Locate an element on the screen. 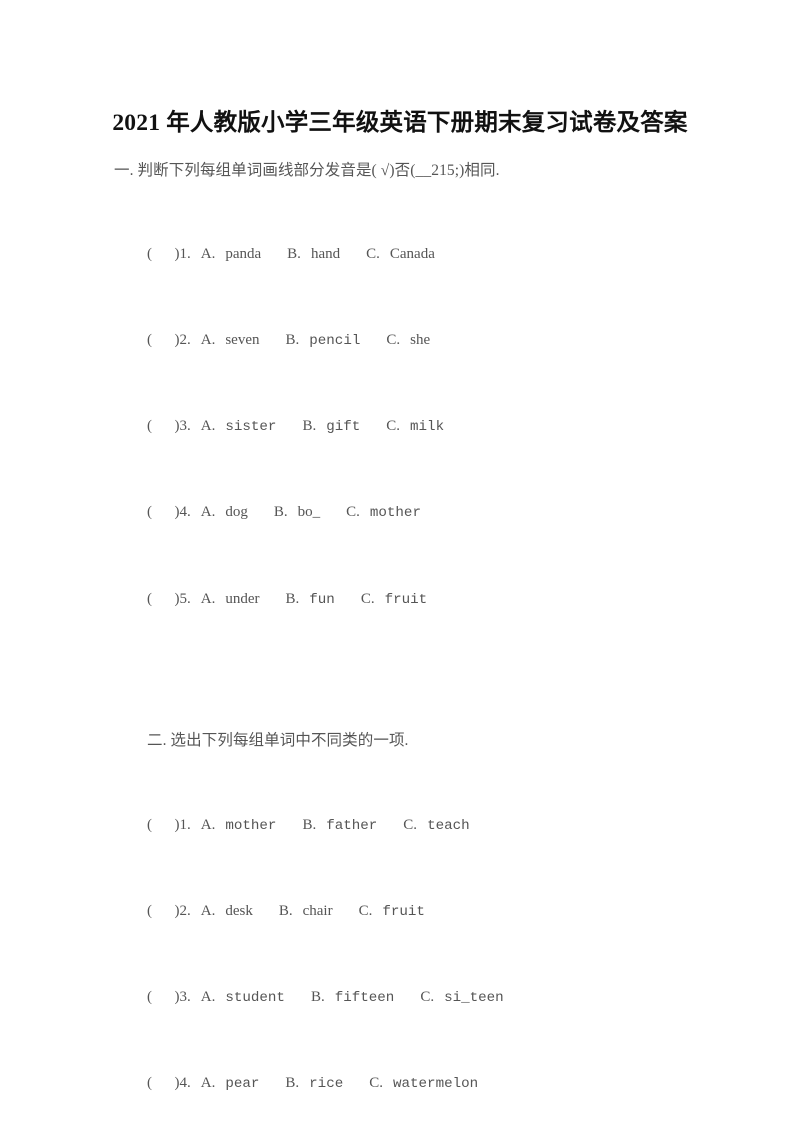 Image resolution: width=800 pixels, height=1131 pixels. option-word: seven is located at coordinates (242, 340).